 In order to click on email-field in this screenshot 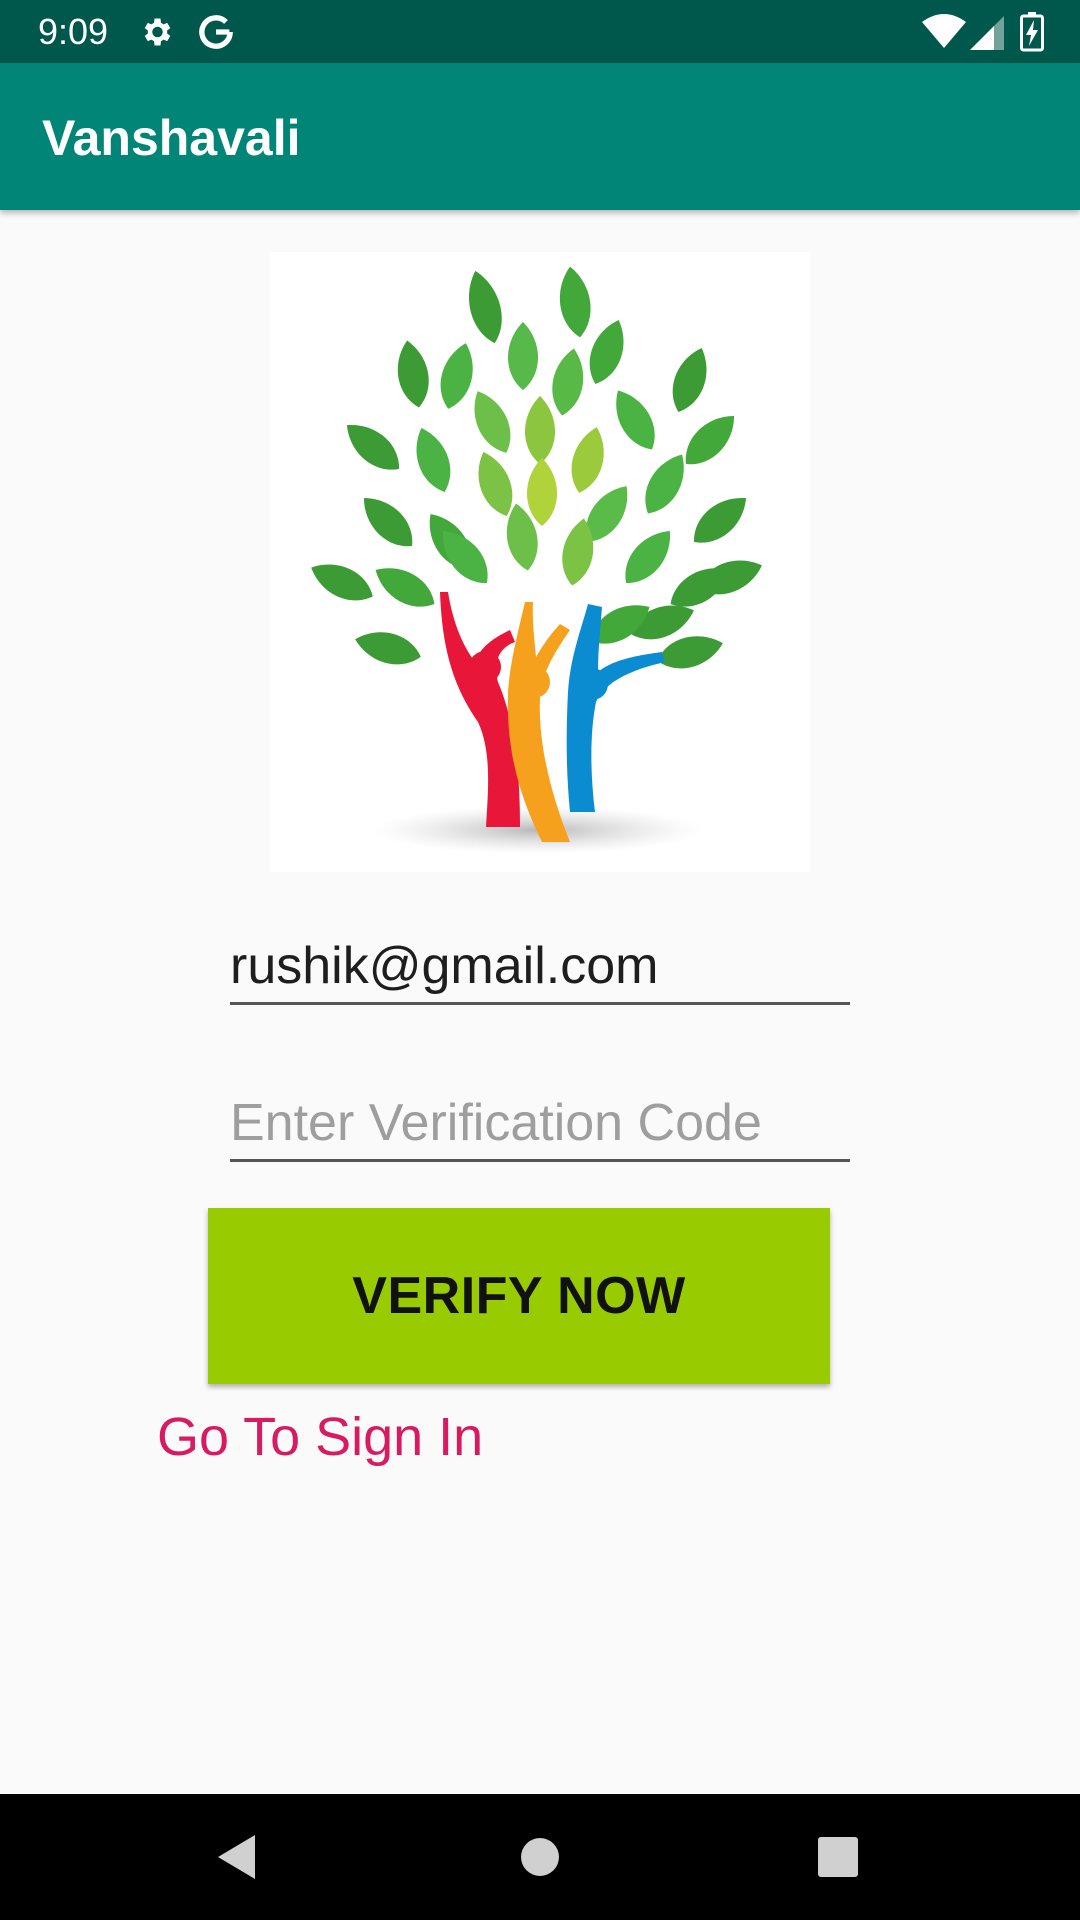, I will do `click(540, 966)`.